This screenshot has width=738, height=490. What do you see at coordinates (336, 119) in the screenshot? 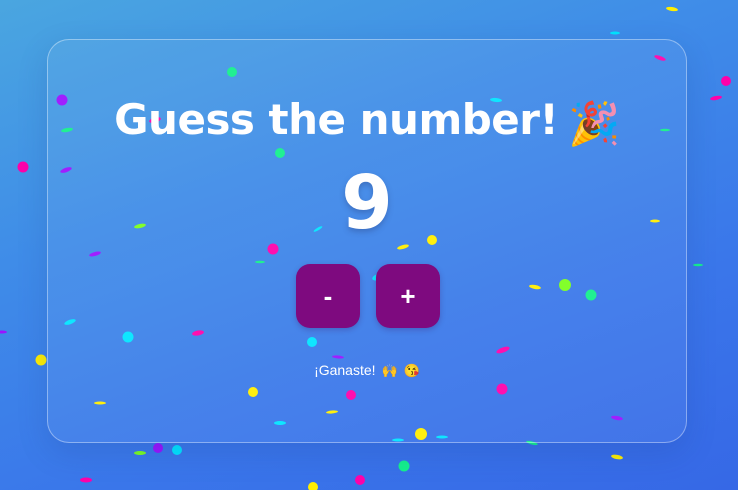
I see `title-text: Guess the number!` at bounding box center [336, 119].